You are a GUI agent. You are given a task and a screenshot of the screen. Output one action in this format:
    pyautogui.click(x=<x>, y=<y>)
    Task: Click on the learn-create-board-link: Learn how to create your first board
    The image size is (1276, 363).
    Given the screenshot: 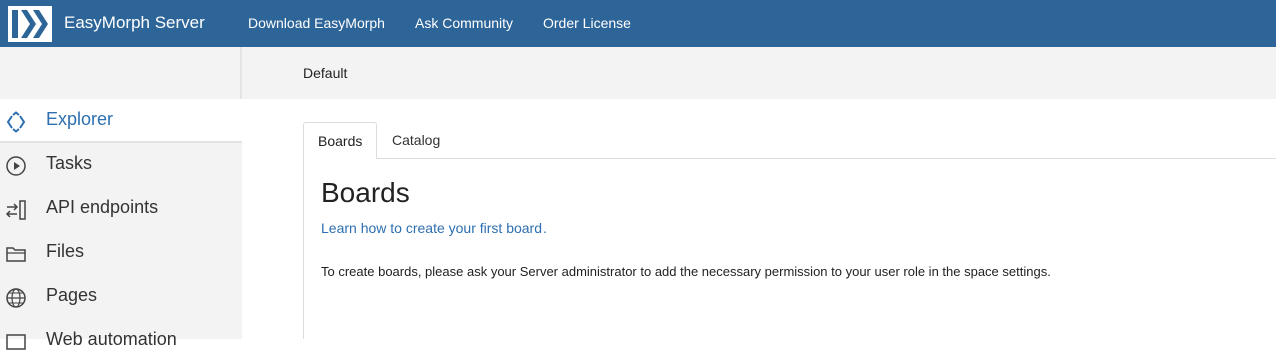 What is the action you would take?
    pyautogui.click(x=431, y=228)
    